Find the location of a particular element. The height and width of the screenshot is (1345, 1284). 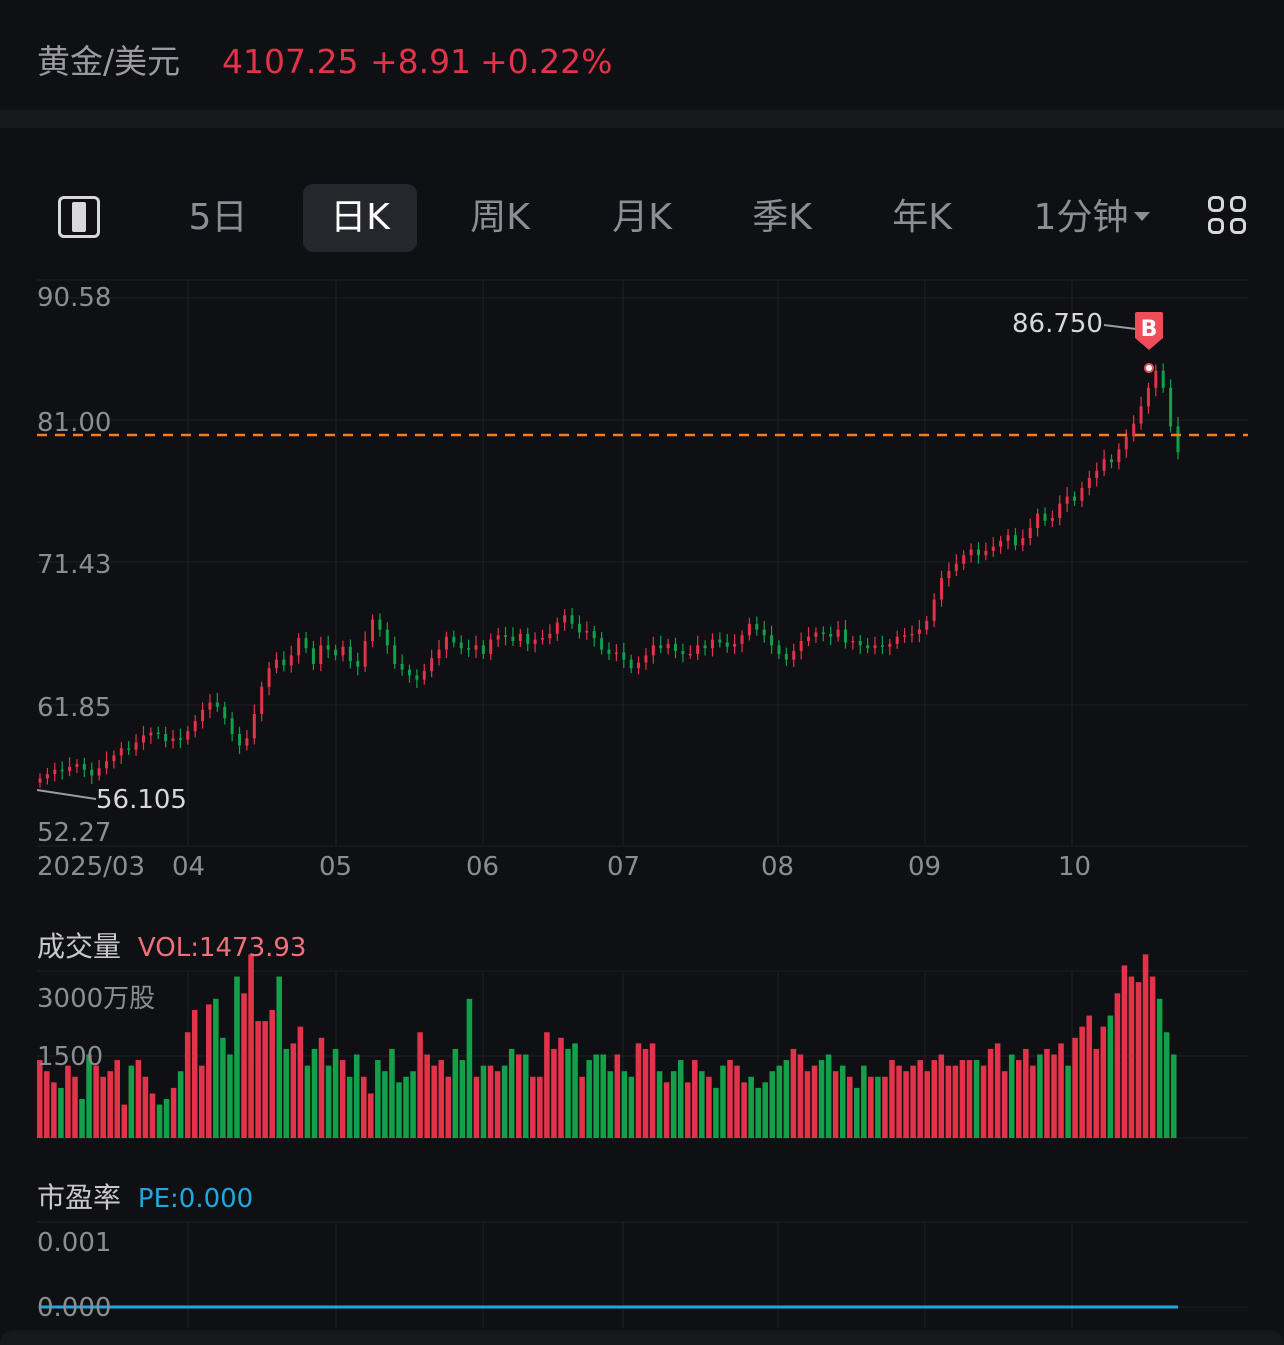

buy-marker-letter: B is located at coordinates (1149, 329).